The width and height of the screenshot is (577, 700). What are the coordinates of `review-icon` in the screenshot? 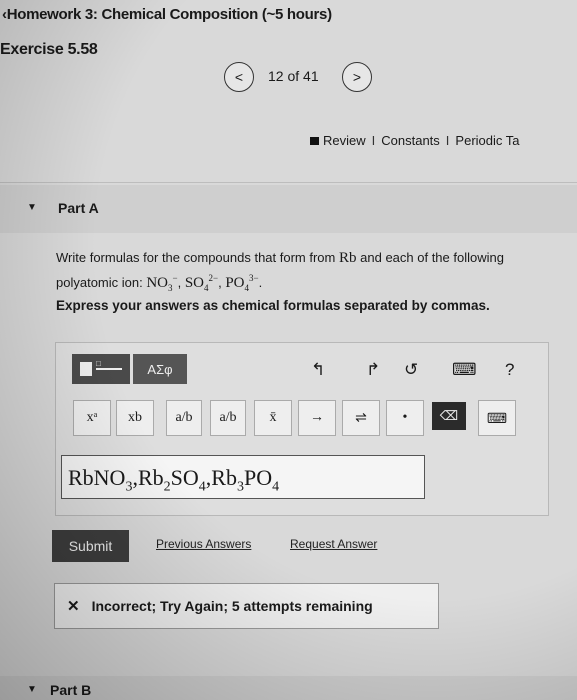 It's located at (314, 141).